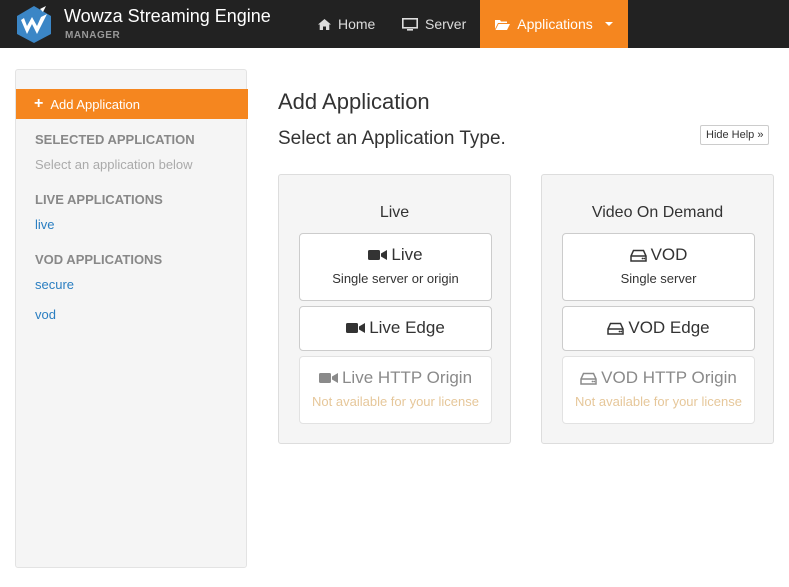 This screenshot has width=789, height=587. Describe the element at coordinates (54, 284) in the screenshot. I see `sidebar-item-secure: secure` at that location.